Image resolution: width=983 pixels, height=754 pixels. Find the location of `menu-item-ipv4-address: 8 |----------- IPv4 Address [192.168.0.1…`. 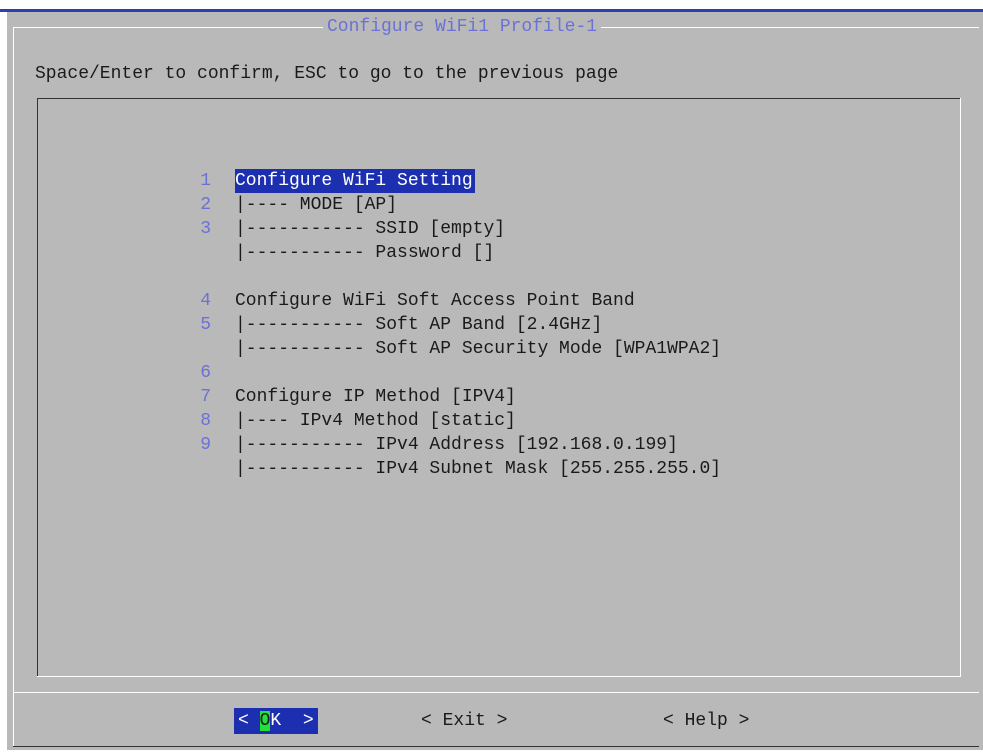

menu-item-ipv4-address: 8 |----------- IPv4 Address [192.168.0.1… is located at coordinates (487, 420).